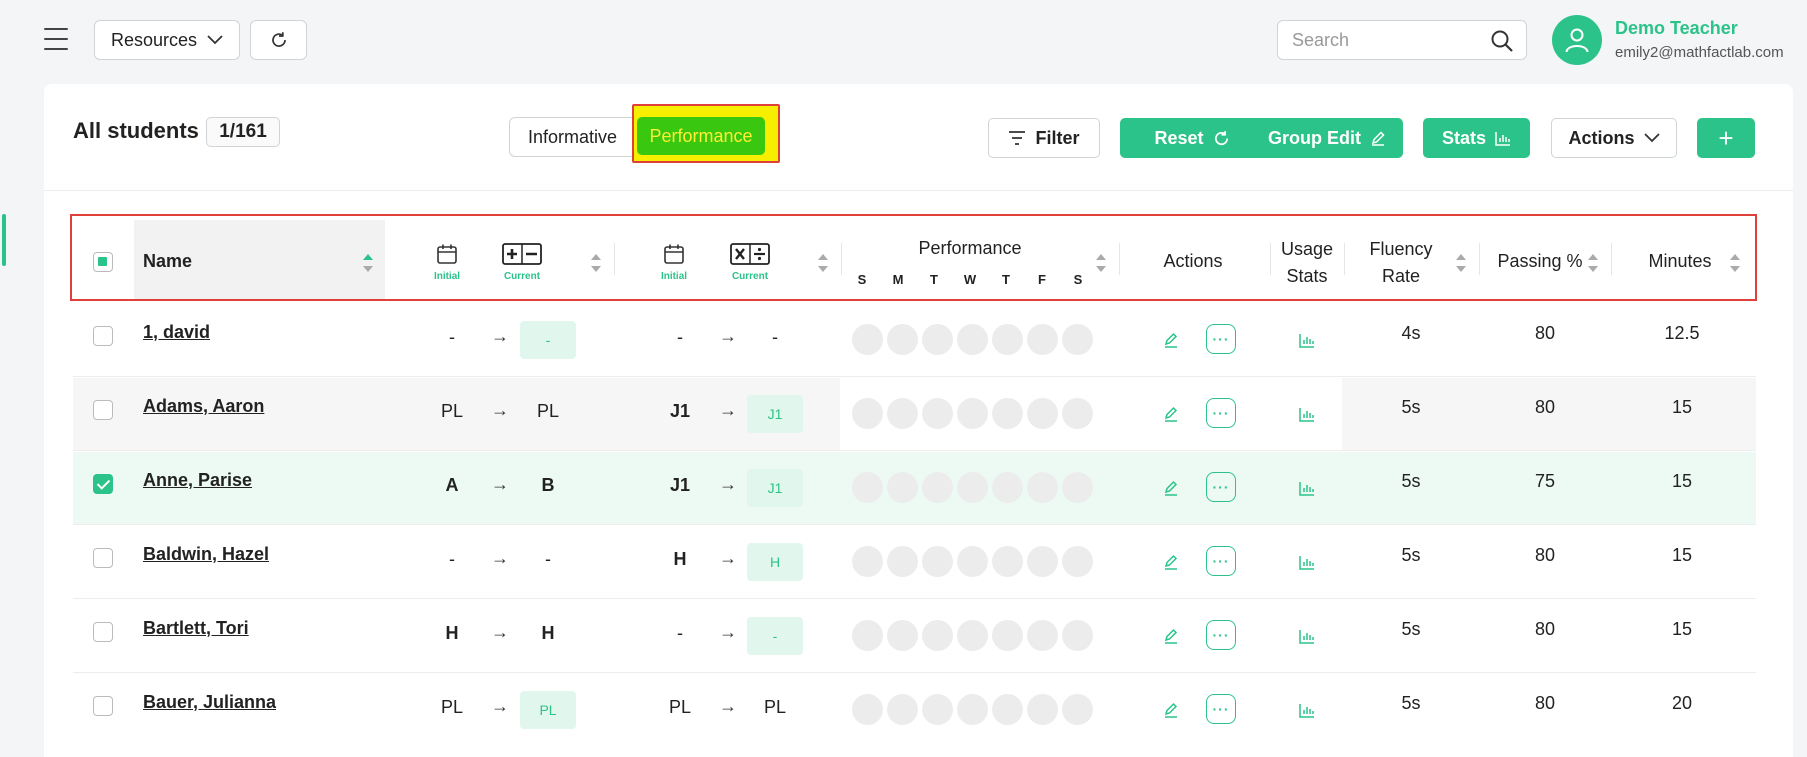 Image resolution: width=1807 pixels, height=757 pixels. I want to click on minutes: 15, so click(1682, 407).